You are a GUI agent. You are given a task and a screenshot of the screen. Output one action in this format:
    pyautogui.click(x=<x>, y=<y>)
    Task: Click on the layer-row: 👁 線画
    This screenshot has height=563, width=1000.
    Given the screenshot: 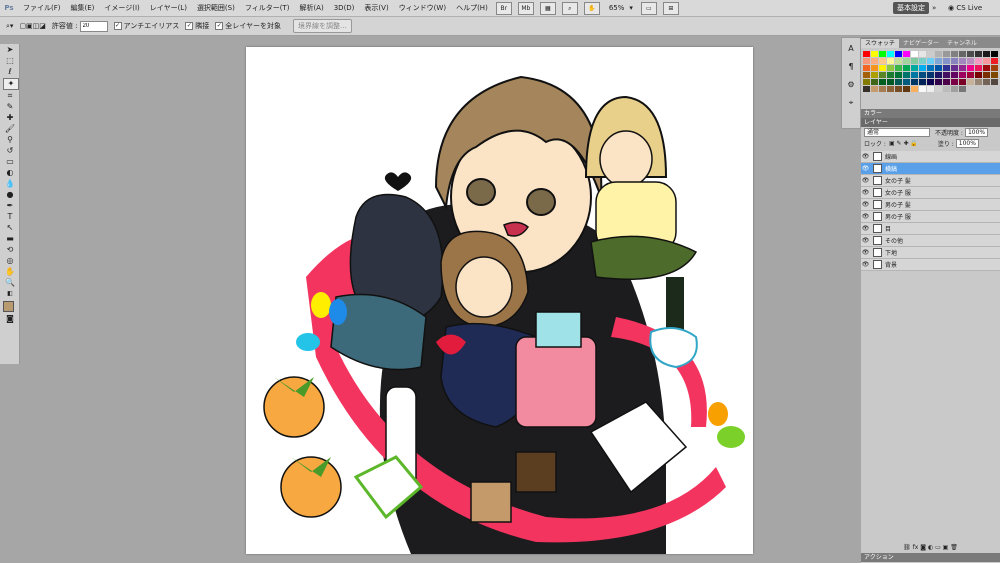 What is the action you would take?
    pyautogui.click(x=930, y=157)
    